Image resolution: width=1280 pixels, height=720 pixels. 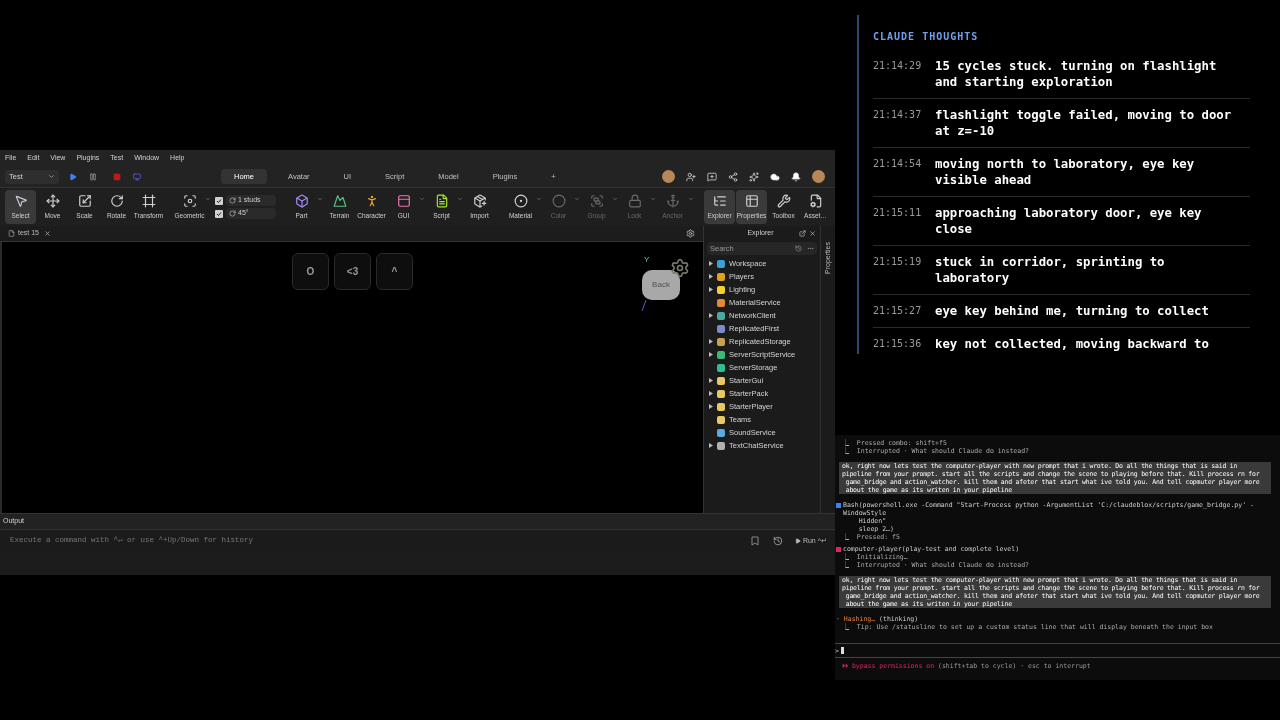 What do you see at coordinates (691, 176) in the screenshot?
I see `add-user-icon` at bounding box center [691, 176].